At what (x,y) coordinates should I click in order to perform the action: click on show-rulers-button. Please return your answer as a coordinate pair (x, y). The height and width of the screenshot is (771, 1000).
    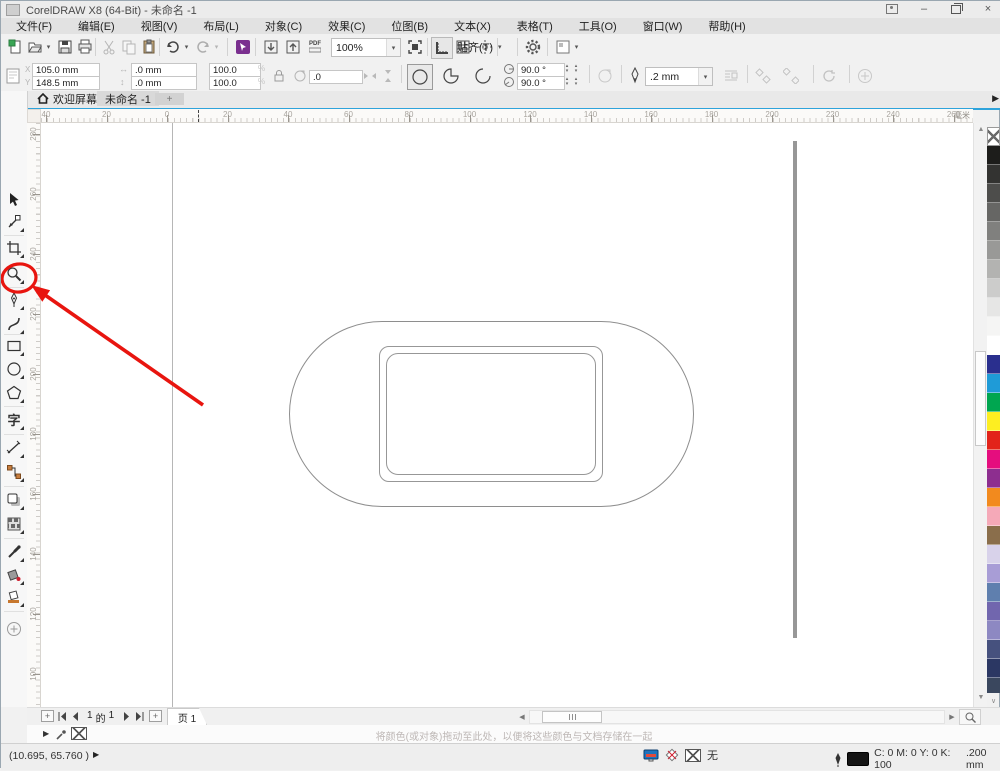
    Looking at the image, I should click on (442, 48).